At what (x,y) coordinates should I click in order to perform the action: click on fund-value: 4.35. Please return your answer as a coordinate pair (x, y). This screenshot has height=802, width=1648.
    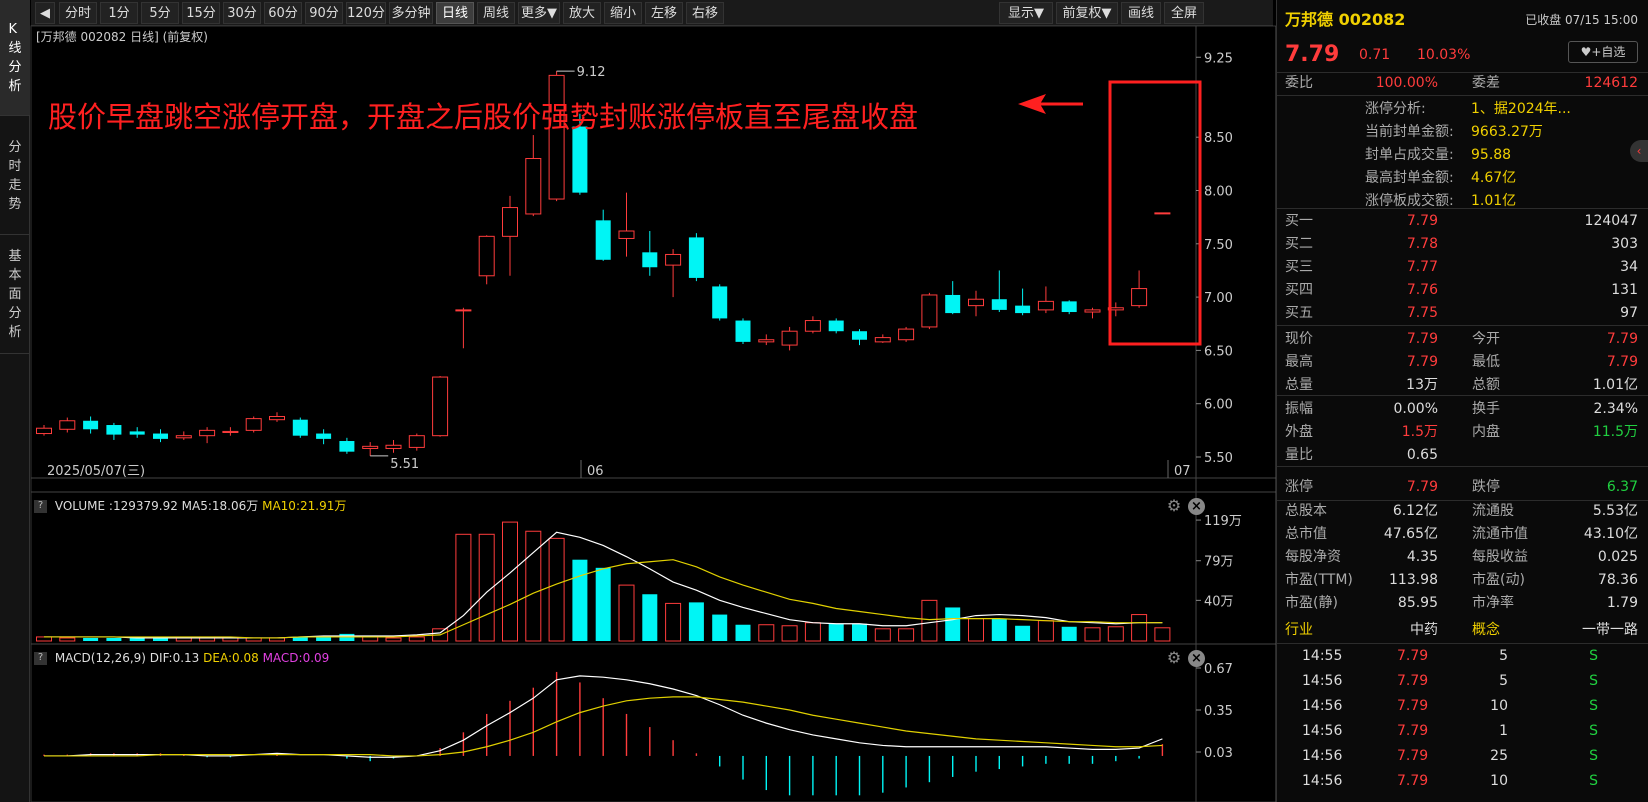
    Looking at the image, I should click on (1422, 557).